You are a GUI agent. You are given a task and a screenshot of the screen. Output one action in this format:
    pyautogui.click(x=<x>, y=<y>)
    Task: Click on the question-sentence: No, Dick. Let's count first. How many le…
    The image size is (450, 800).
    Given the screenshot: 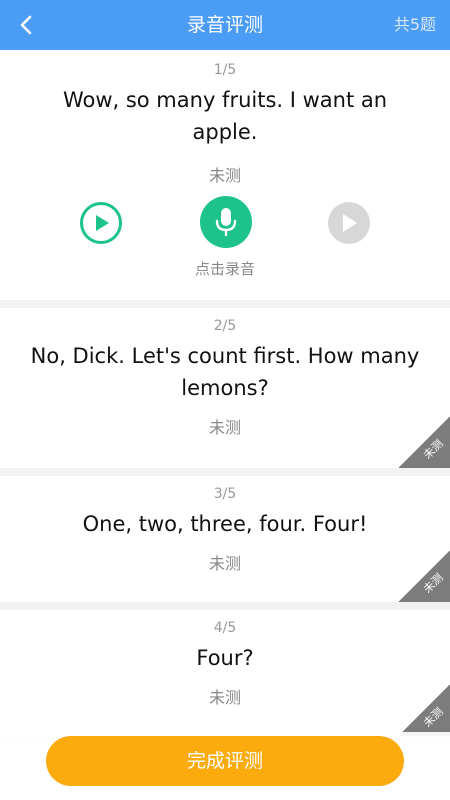 What is the action you would take?
    pyautogui.click(x=225, y=372)
    